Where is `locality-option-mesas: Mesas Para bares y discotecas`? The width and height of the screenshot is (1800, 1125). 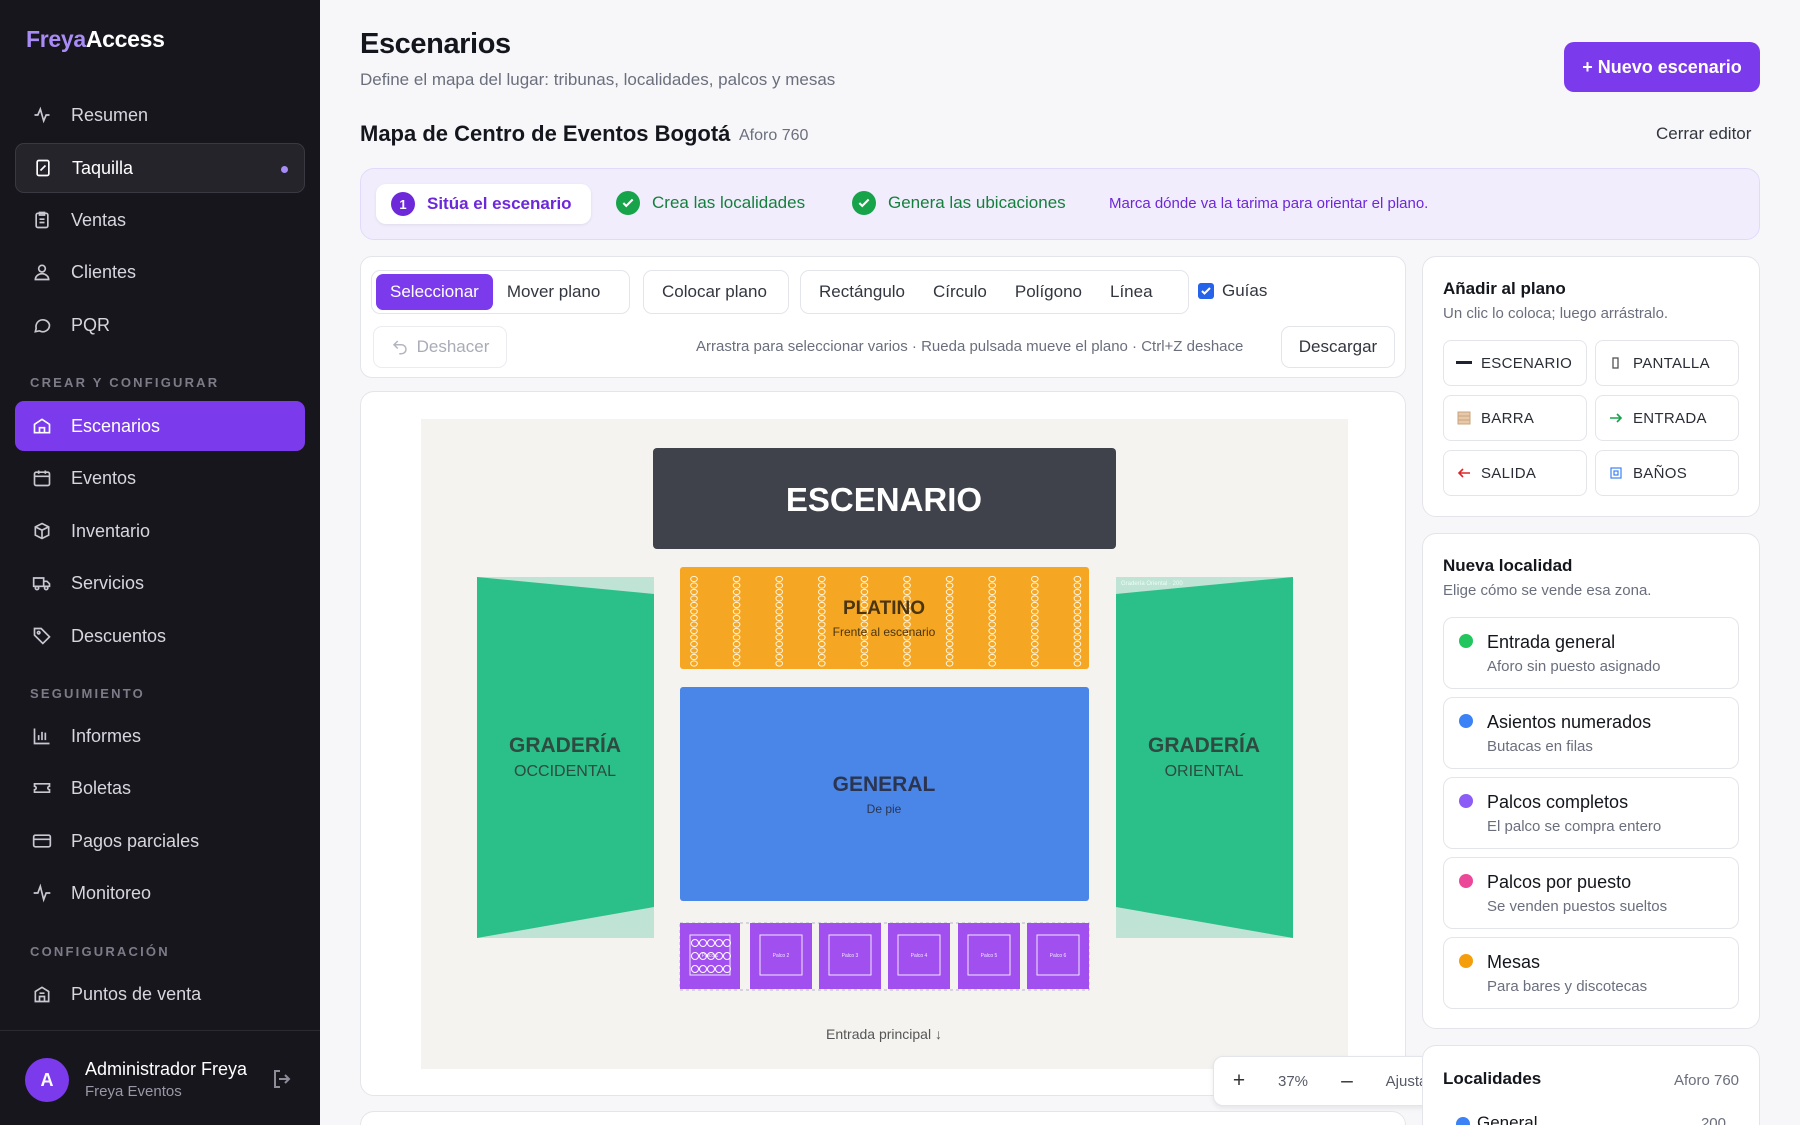 locality-option-mesas: Mesas Para bares y discotecas is located at coordinates (1591, 973).